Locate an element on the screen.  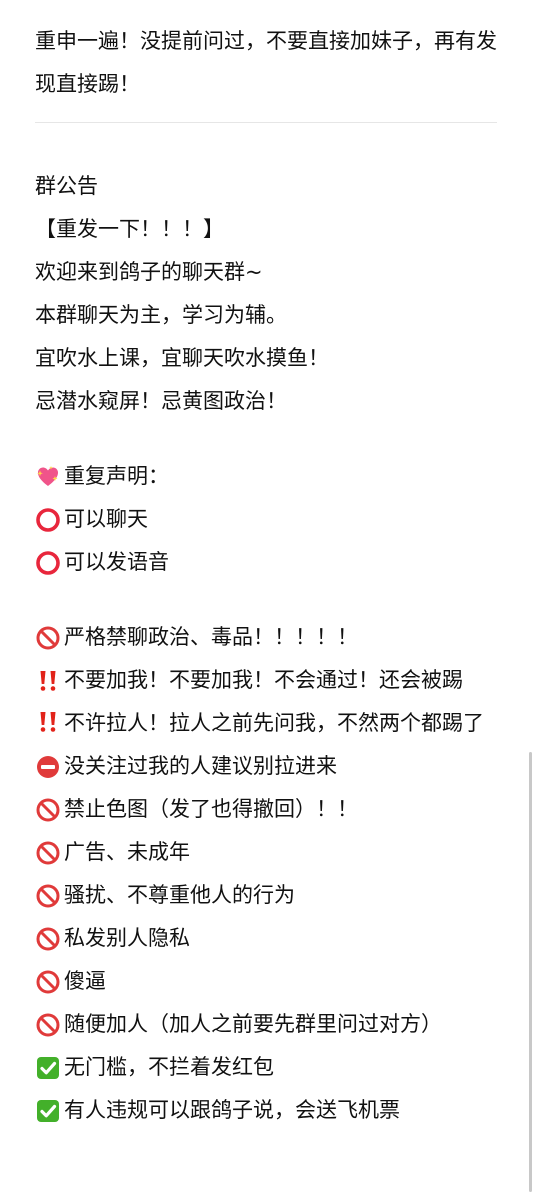
rule-item: 没关注过我的人建议别拉进来 is located at coordinates (270, 766).